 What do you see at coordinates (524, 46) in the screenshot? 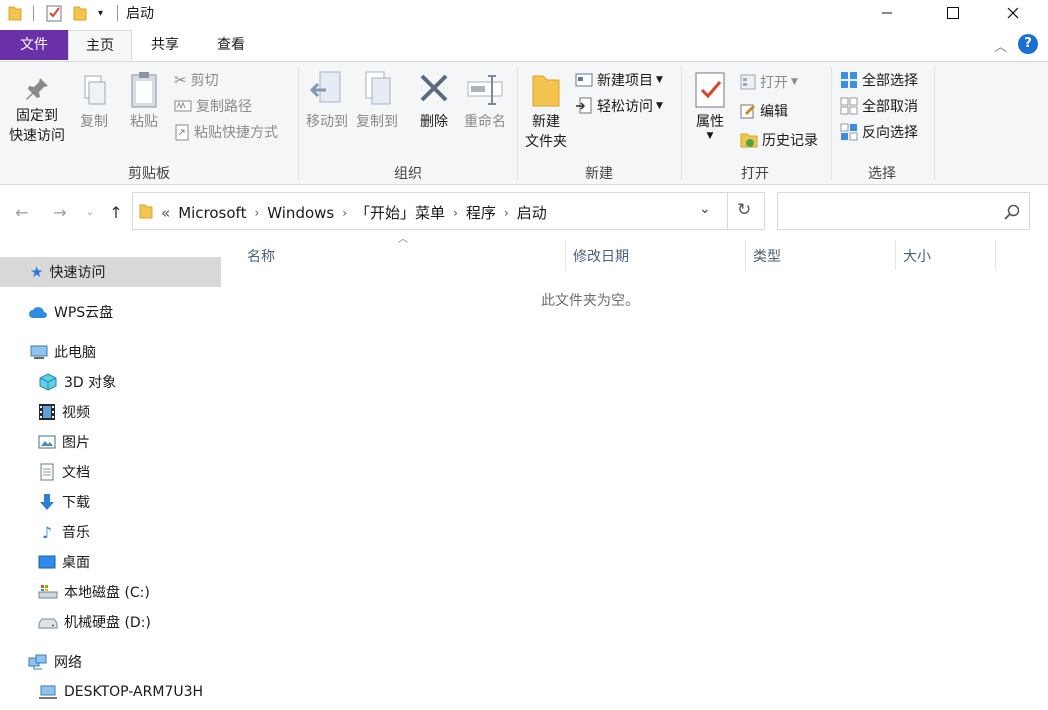
I see `ribbon-tabs: 文件 主页 共享 查看 ︿ ?` at bounding box center [524, 46].